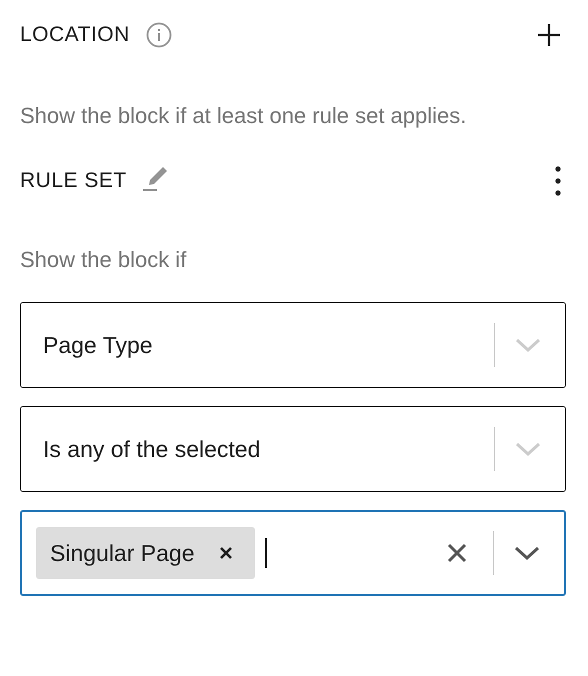 This screenshot has width=588, height=676. Describe the element at coordinates (225, 553) in the screenshot. I see `remove-icon` at that location.